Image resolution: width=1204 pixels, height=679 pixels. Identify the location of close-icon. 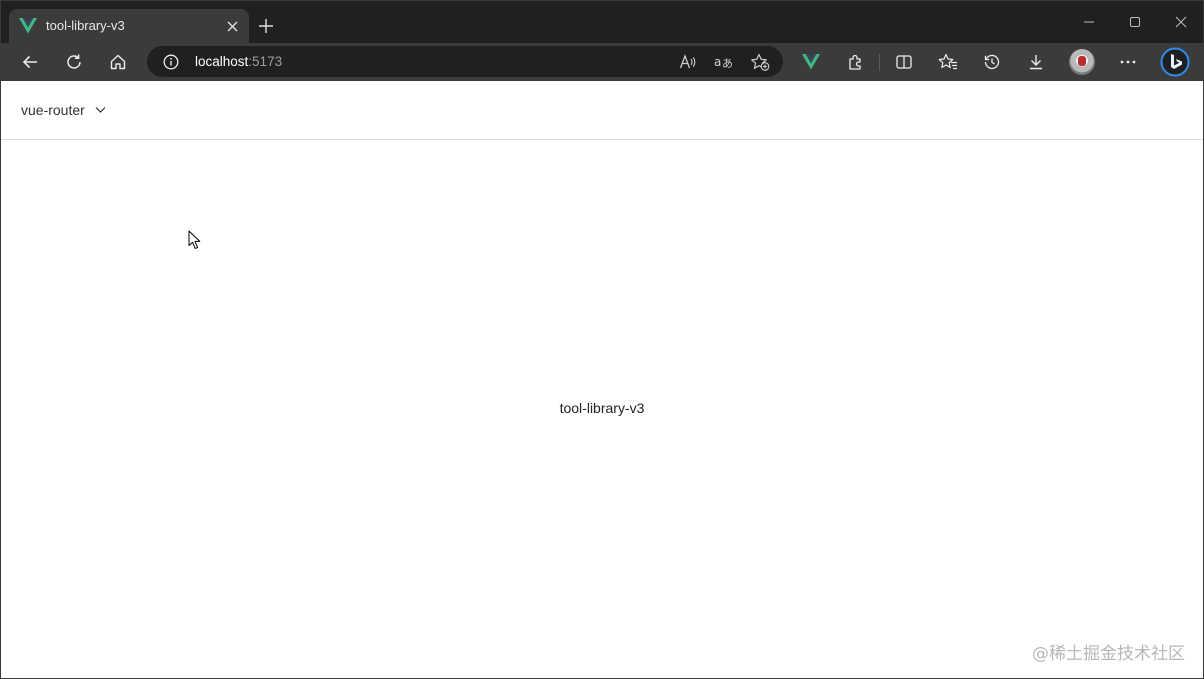
(1181, 22).